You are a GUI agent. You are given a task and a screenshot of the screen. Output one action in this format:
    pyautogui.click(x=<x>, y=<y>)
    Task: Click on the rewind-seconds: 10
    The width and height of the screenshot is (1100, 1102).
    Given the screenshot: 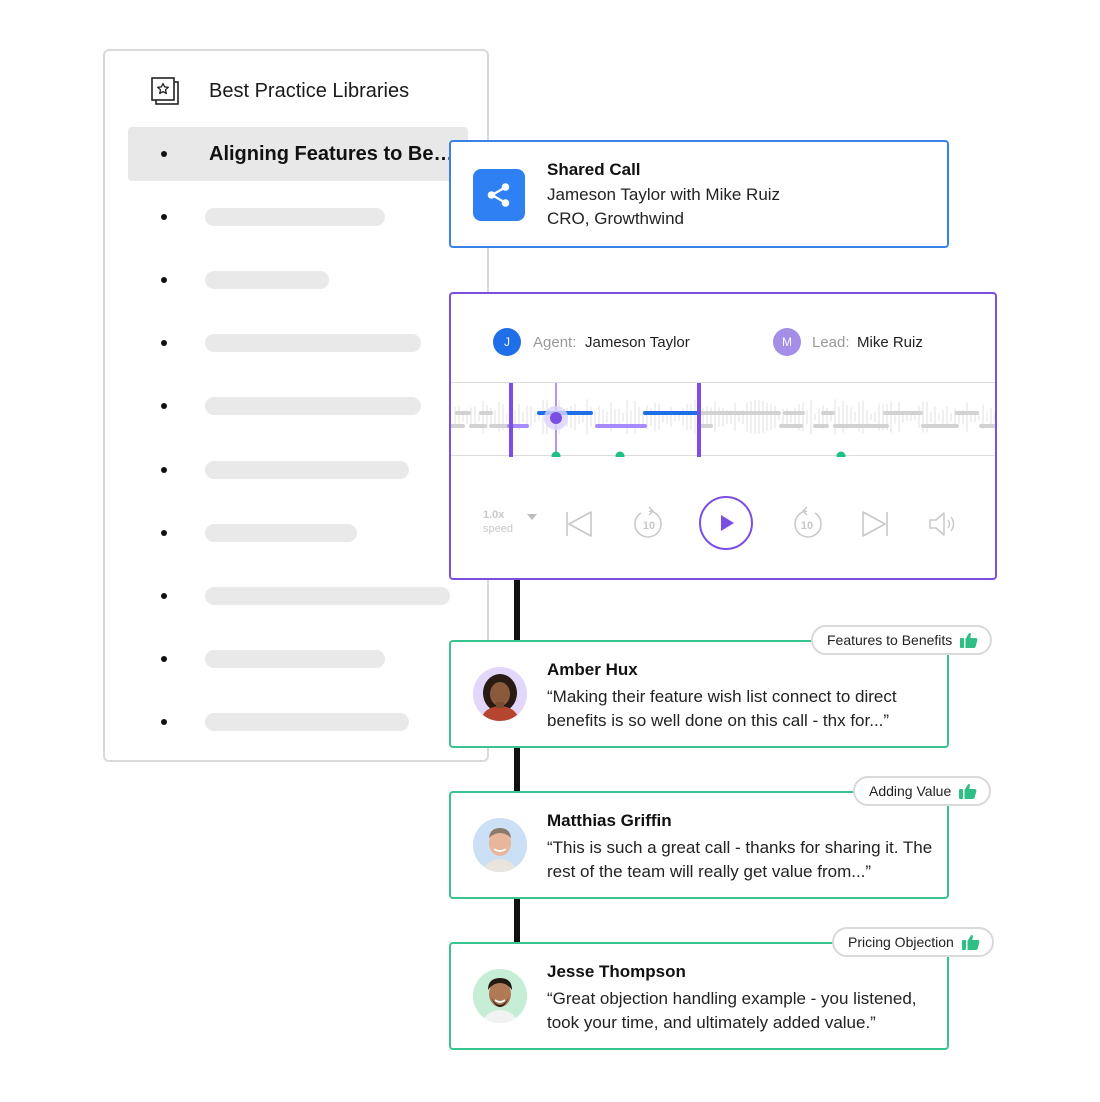 What is the action you would take?
    pyautogui.click(x=649, y=526)
    